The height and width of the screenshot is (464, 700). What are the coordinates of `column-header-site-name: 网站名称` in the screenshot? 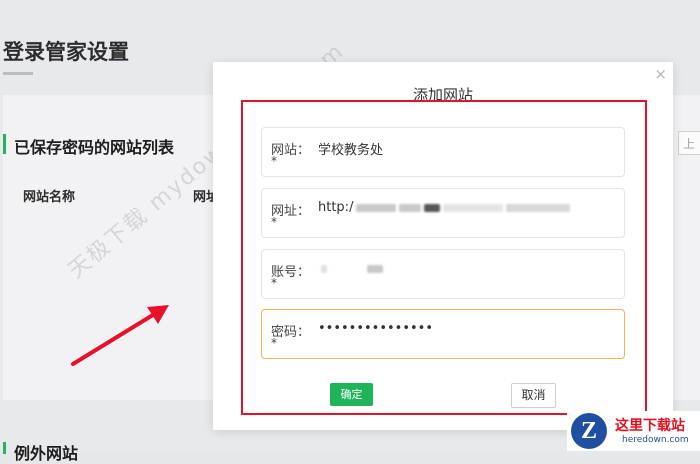 It's located at (49, 197).